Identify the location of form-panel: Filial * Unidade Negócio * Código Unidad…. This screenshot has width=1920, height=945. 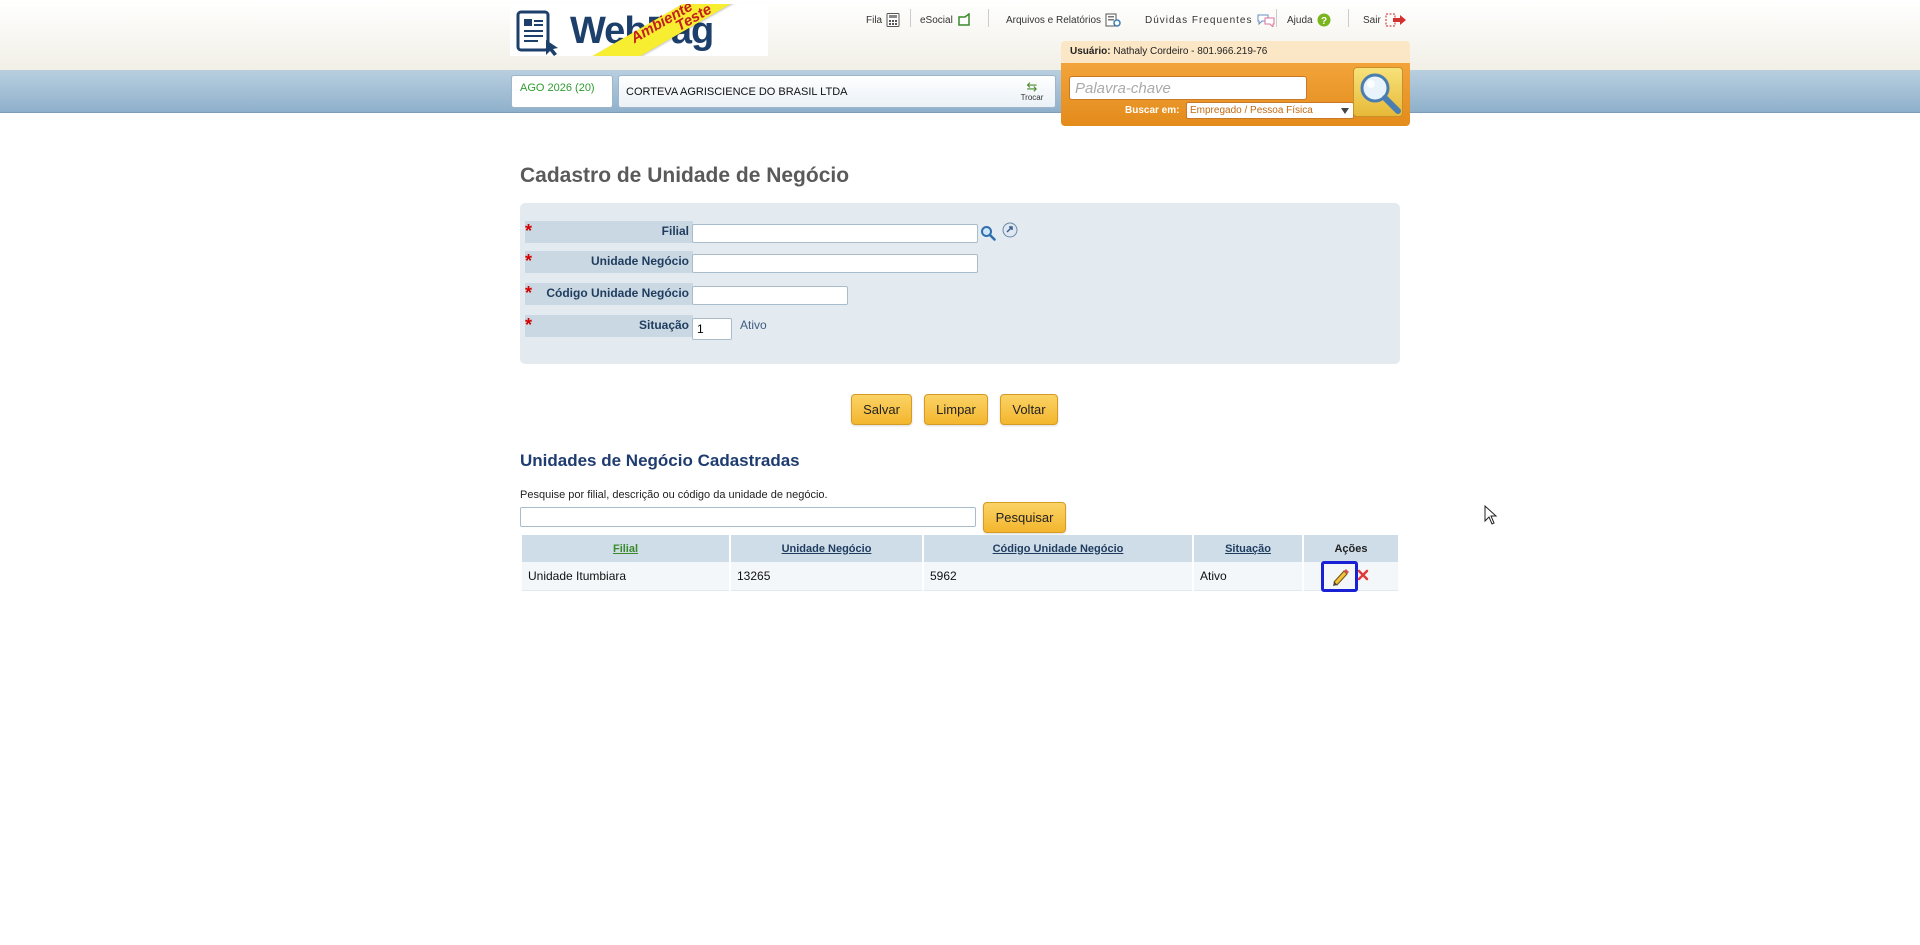
(960, 283).